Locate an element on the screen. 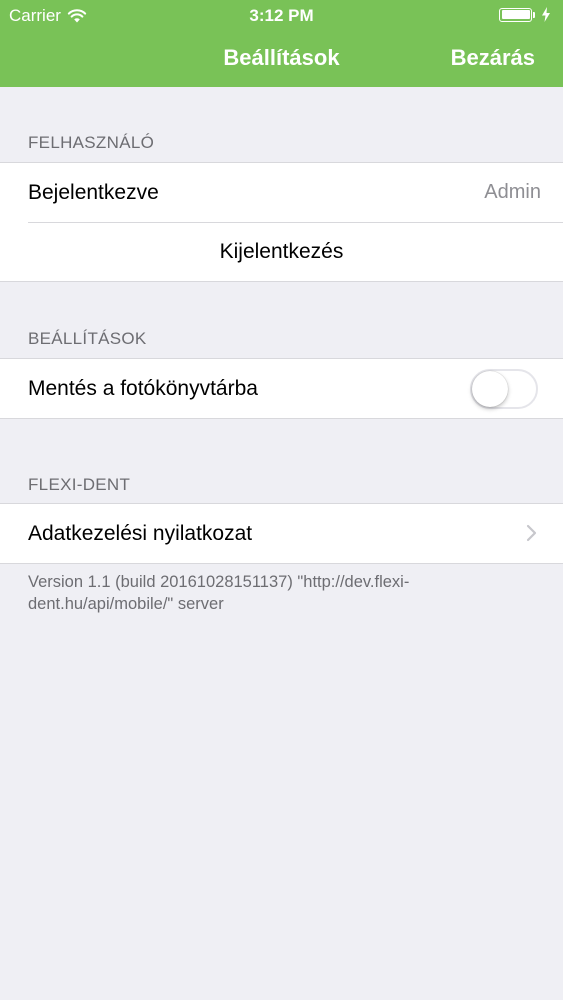 The width and height of the screenshot is (563, 1000). logout-button: Kijelentkezés is located at coordinates (281, 251).